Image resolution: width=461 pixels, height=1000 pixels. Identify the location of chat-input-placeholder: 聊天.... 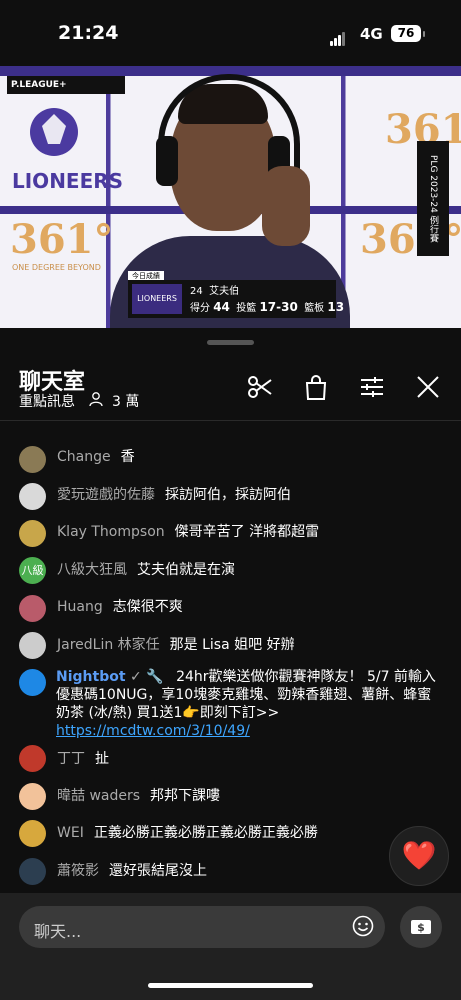
(58, 931).